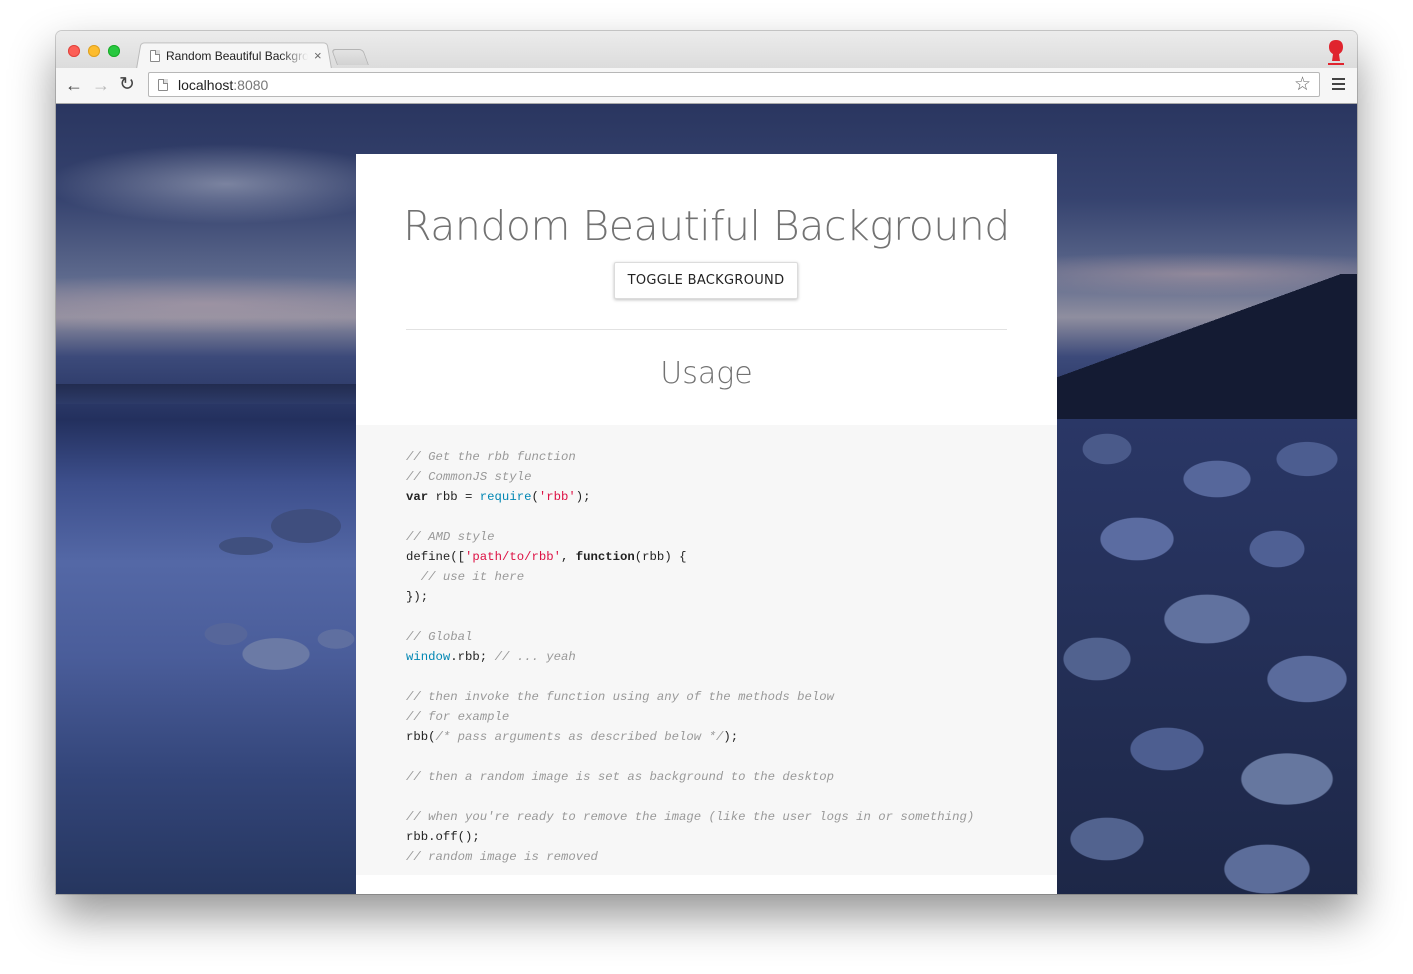  I want to click on background-hill, so click(1197, 354).